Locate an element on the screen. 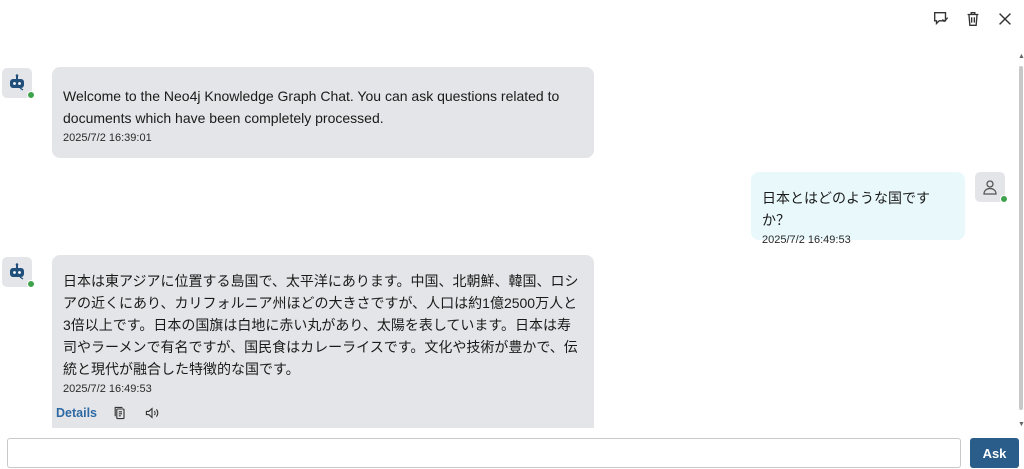 The height and width of the screenshot is (469, 1024). user-message-bubble: 日本とはどのような国ですか？ 2025/7/2 16:49:53 is located at coordinates (858, 209).